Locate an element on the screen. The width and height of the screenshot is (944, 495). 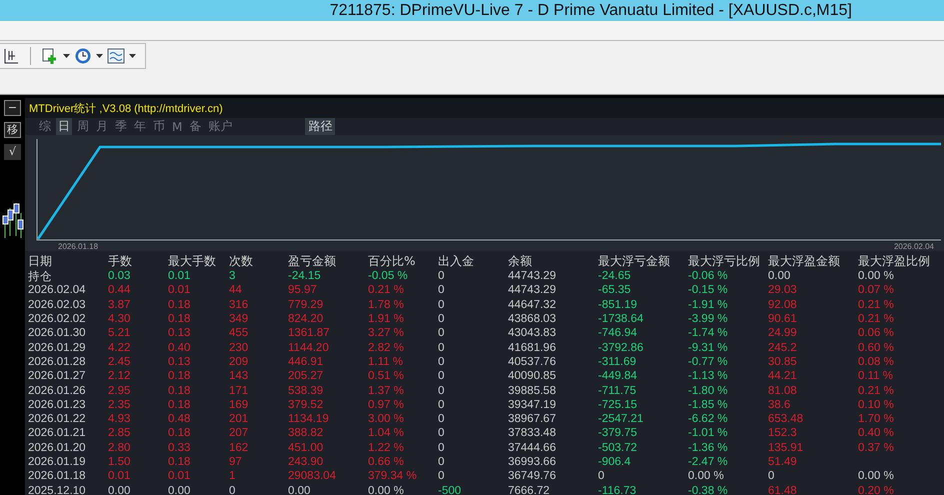
table-cell-text: -1.91 % is located at coordinates (708, 304).